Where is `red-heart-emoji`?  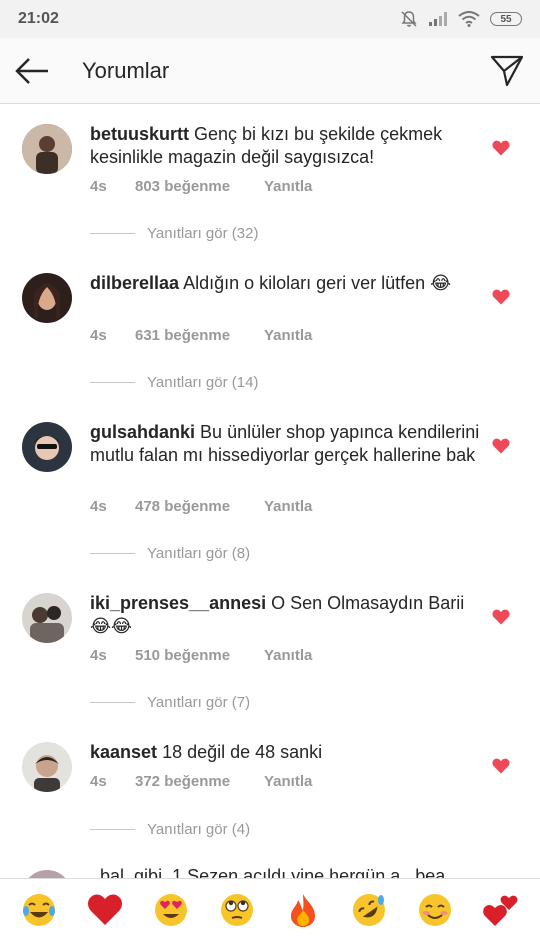 red-heart-emoji is located at coordinates (105, 910).